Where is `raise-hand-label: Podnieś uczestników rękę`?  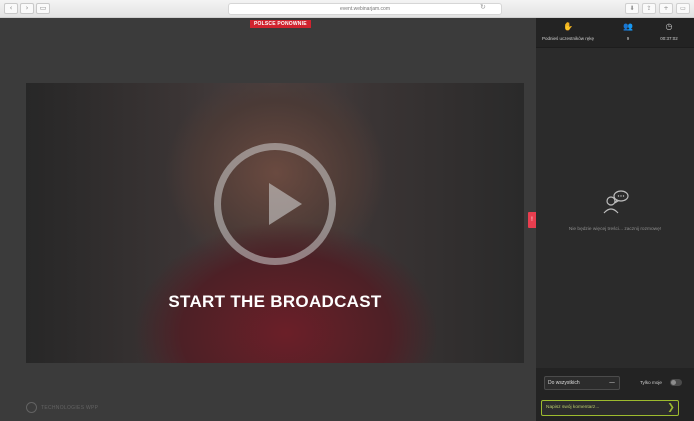
raise-hand-label: Podnieś uczestników rękę is located at coordinates (568, 38).